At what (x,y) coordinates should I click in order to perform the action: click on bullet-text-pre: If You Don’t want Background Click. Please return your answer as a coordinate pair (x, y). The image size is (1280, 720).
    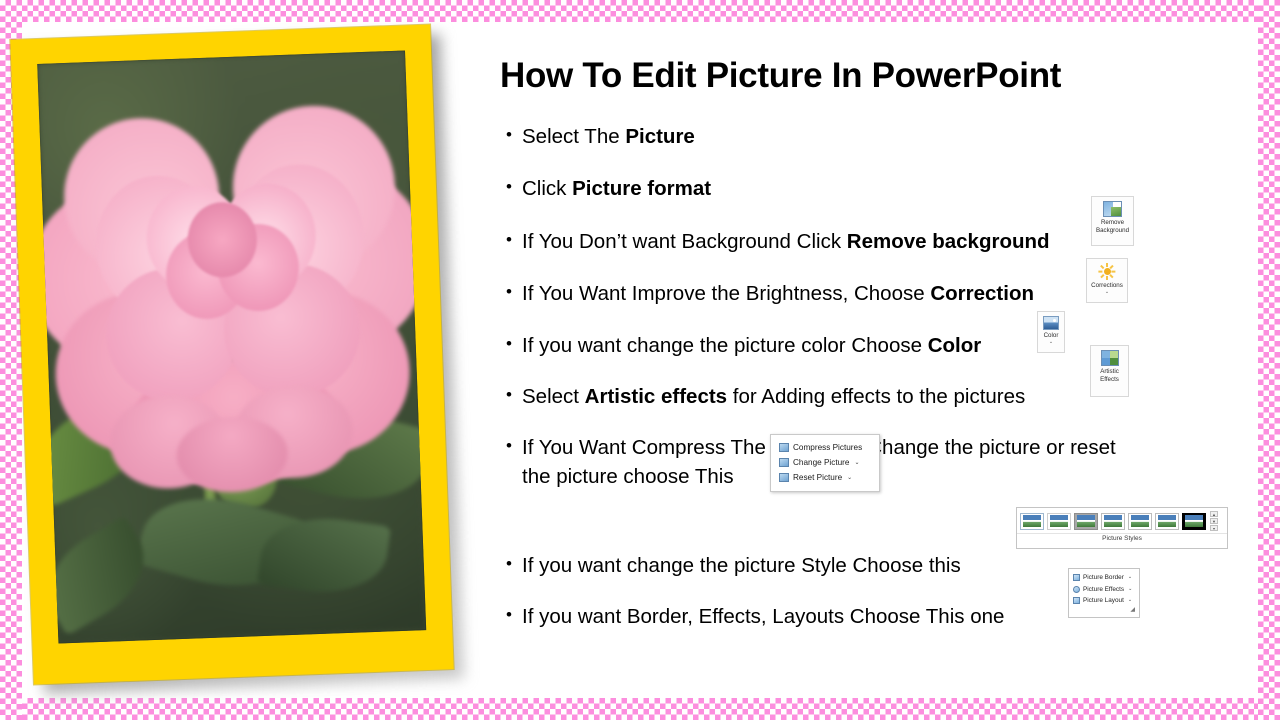
    Looking at the image, I should click on (684, 242).